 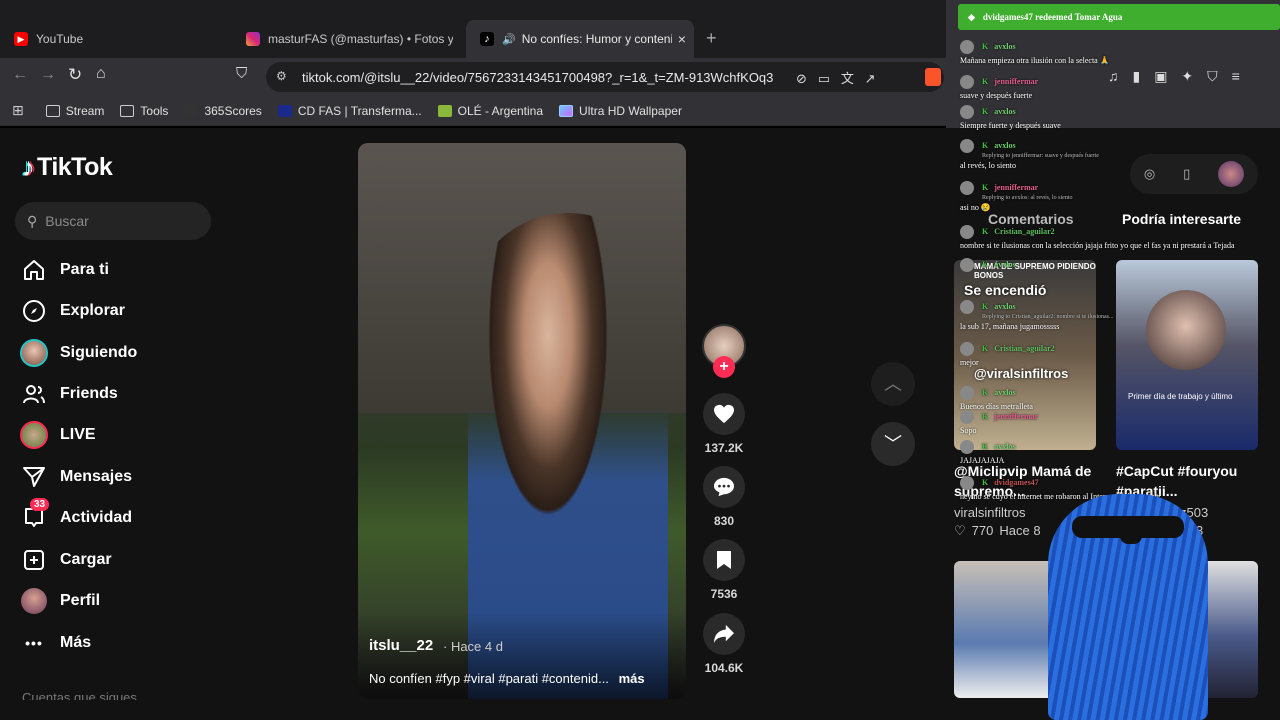 I want to click on bookmark-365scores: 365Scores, so click(x=223, y=111).